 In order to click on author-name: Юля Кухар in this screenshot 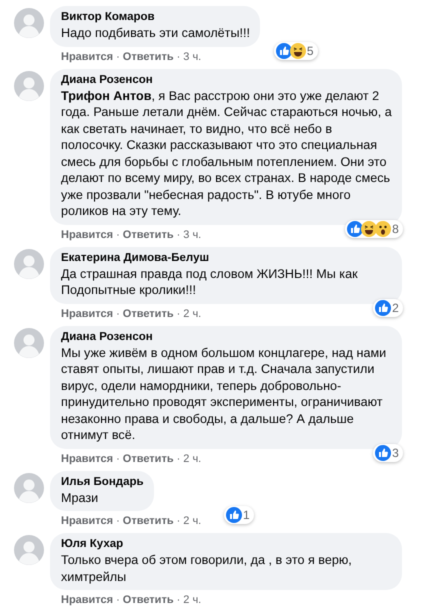, I will do `click(226, 544)`.